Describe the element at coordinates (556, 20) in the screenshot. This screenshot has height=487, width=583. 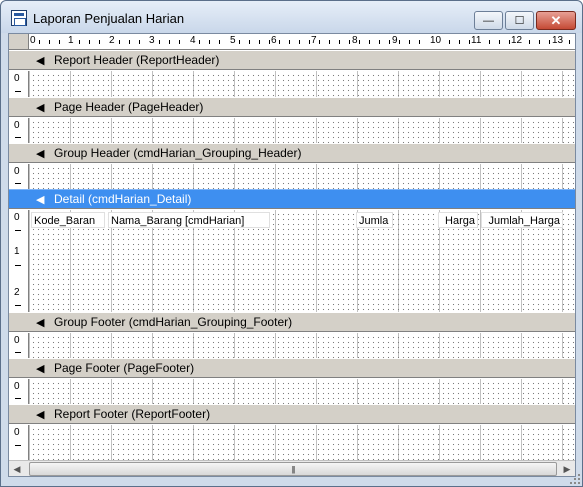
I see `close-button: ✕` at that location.